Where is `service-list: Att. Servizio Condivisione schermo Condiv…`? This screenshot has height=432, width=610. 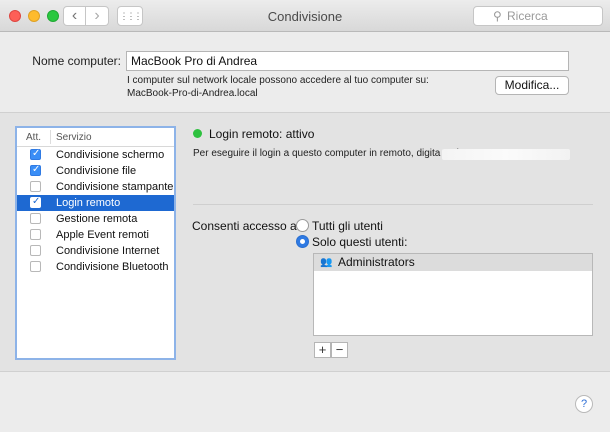 service-list: Att. Servizio Condivisione schermo Condiv… is located at coordinates (95, 243).